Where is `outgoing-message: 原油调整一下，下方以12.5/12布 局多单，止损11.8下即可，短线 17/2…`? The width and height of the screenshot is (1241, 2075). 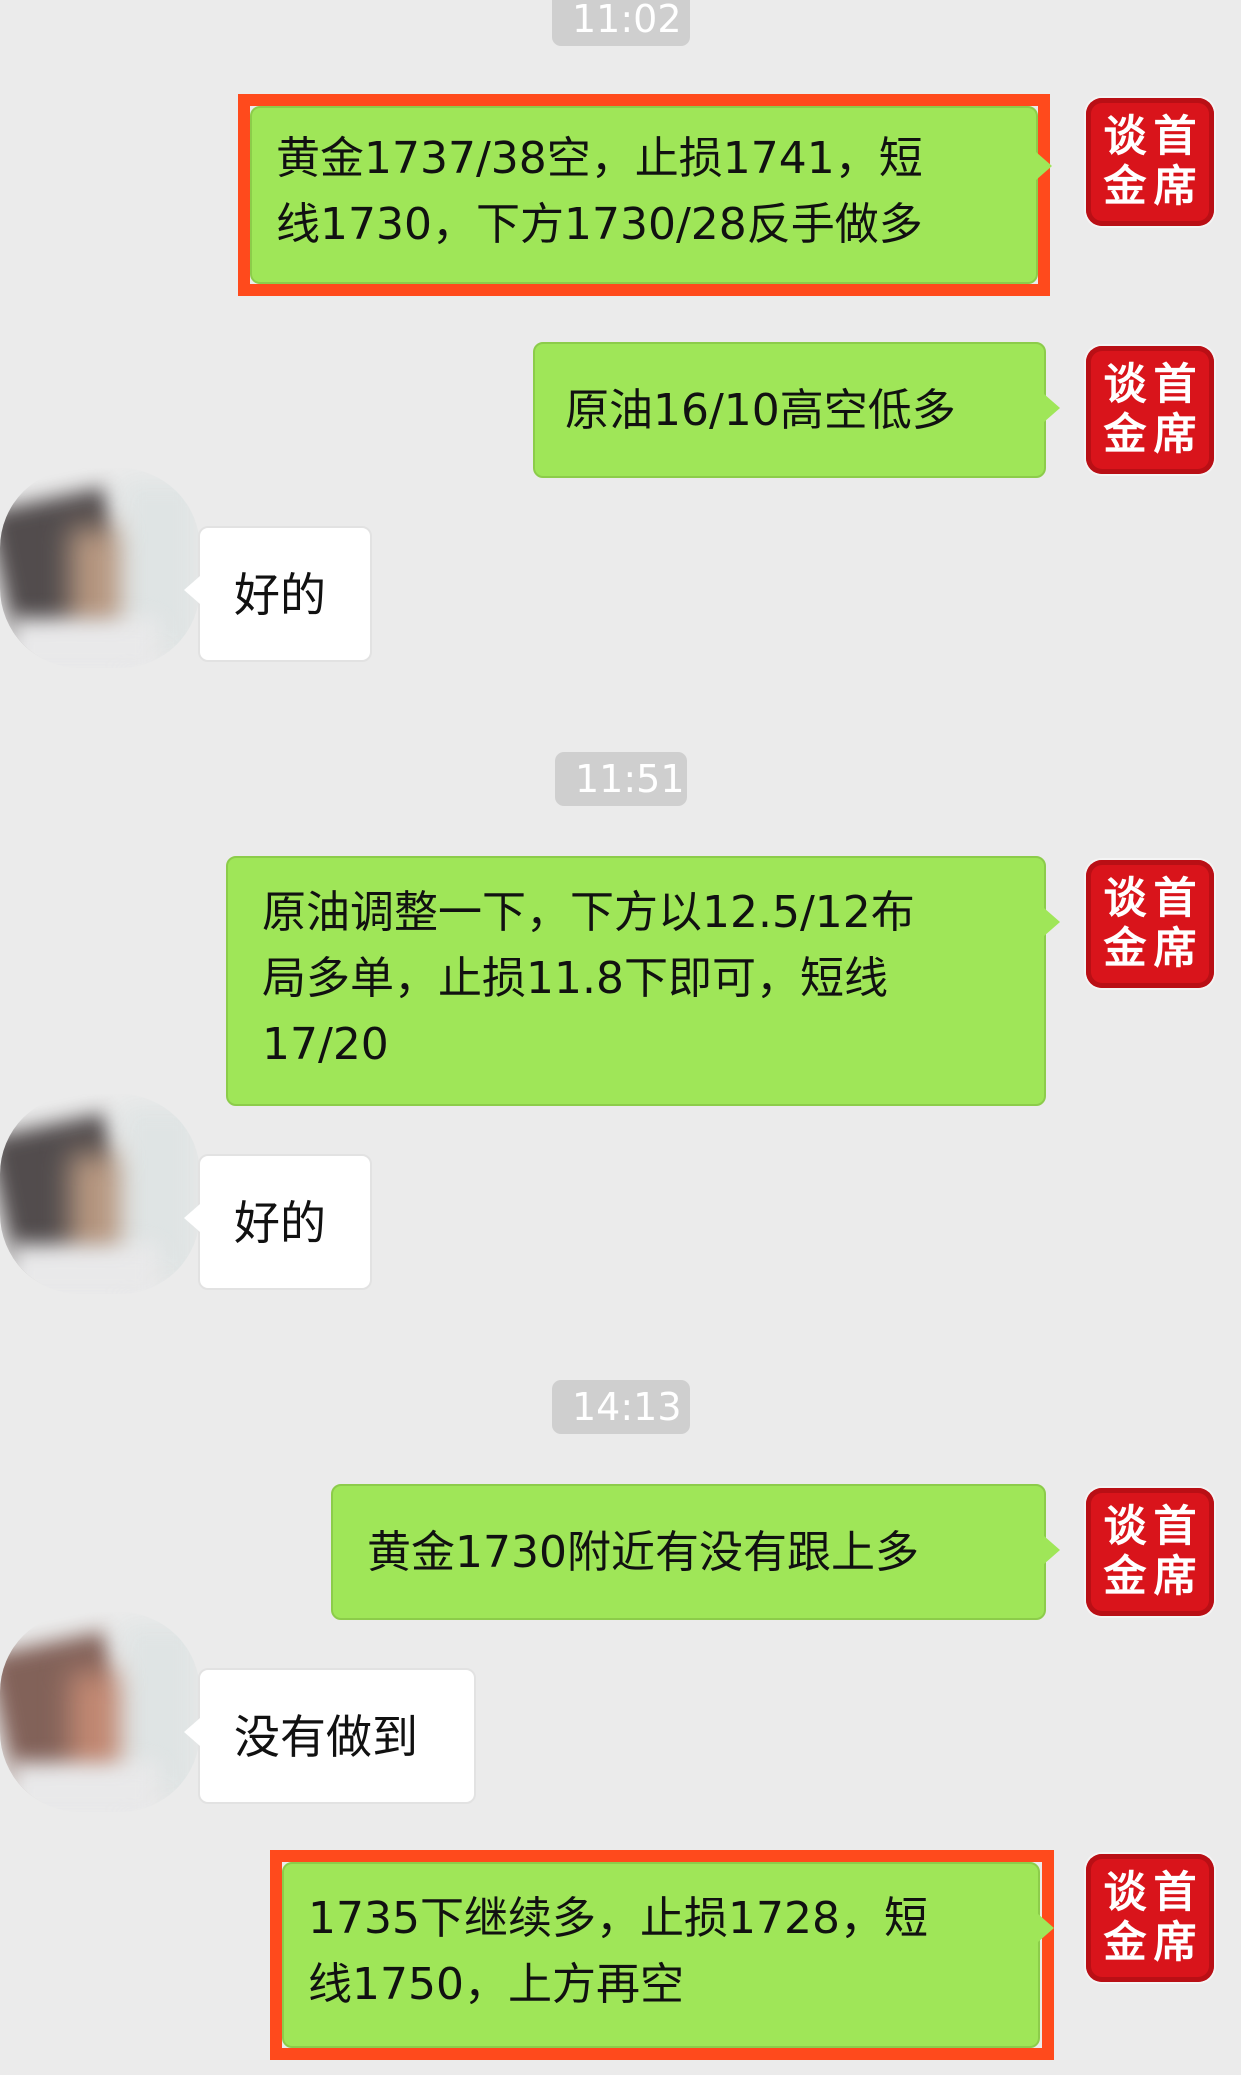 outgoing-message: 原油调整一下，下方以12.5/12布 局多单，止损11.8下即可，短线 17/2… is located at coordinates (643, 981).